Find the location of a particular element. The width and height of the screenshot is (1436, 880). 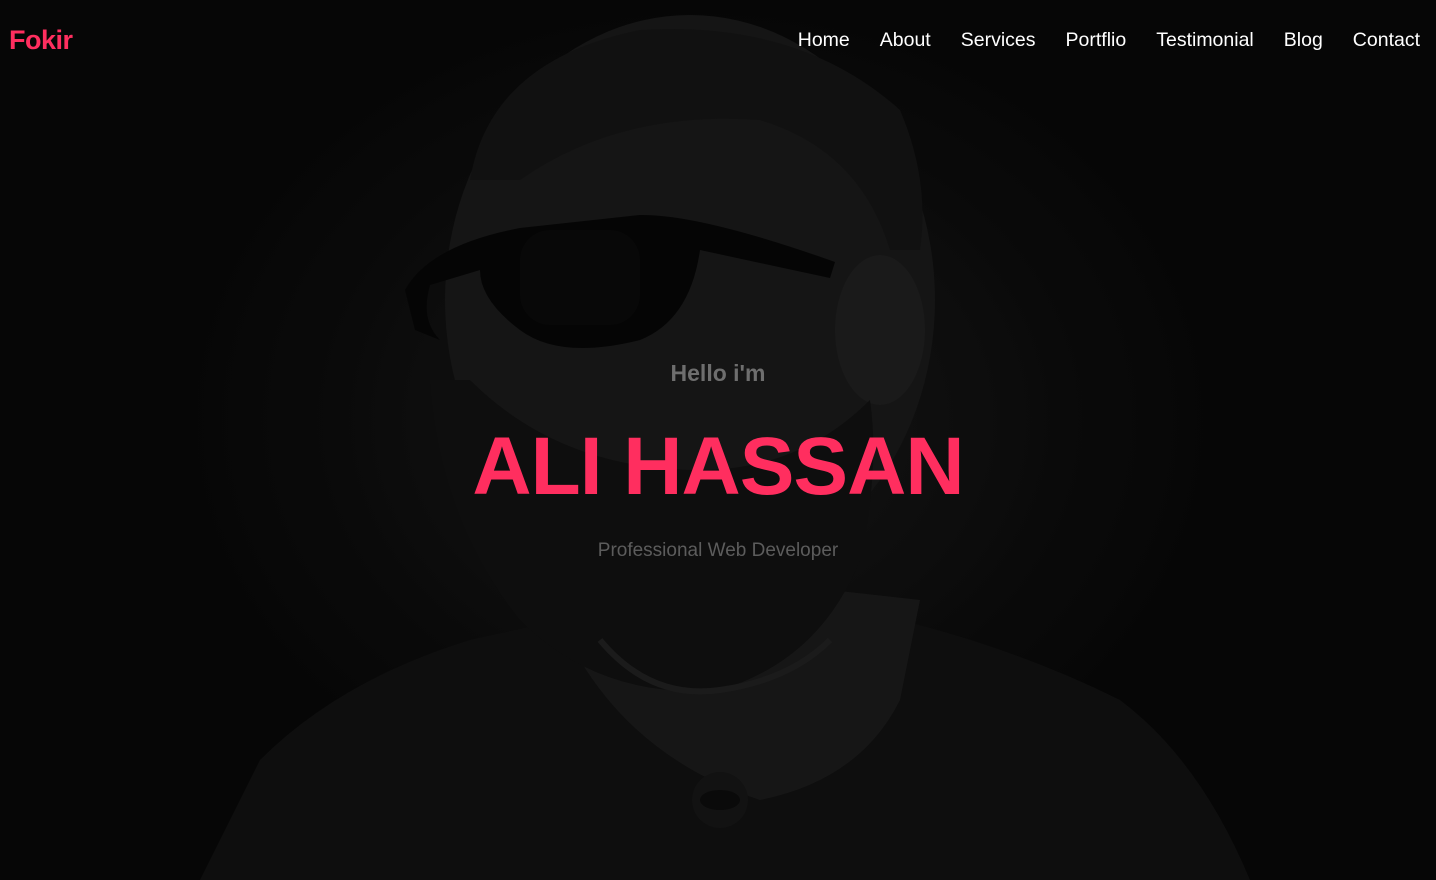

nav-link-services: Services is located at coordinates (998, 40).